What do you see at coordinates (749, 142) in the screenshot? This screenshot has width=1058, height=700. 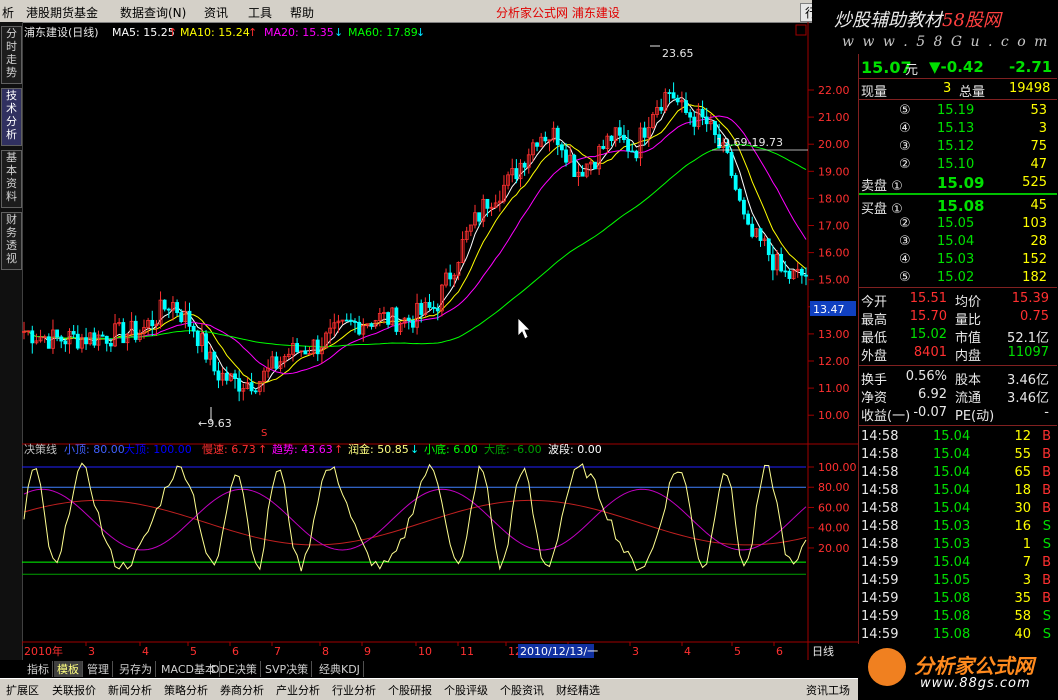 I see `annotation-level: 19.69-19.73` at bounding box center [749, 142].